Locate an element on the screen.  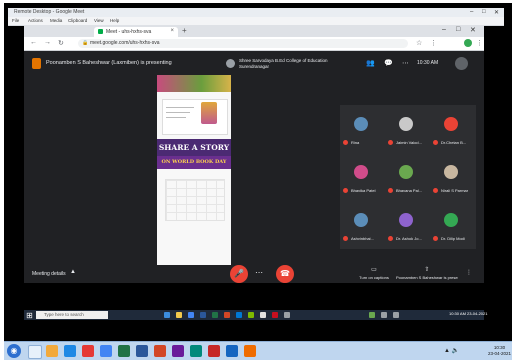
taskbar-search-placeholder: Type here to search is located at coordinates (64, 314).